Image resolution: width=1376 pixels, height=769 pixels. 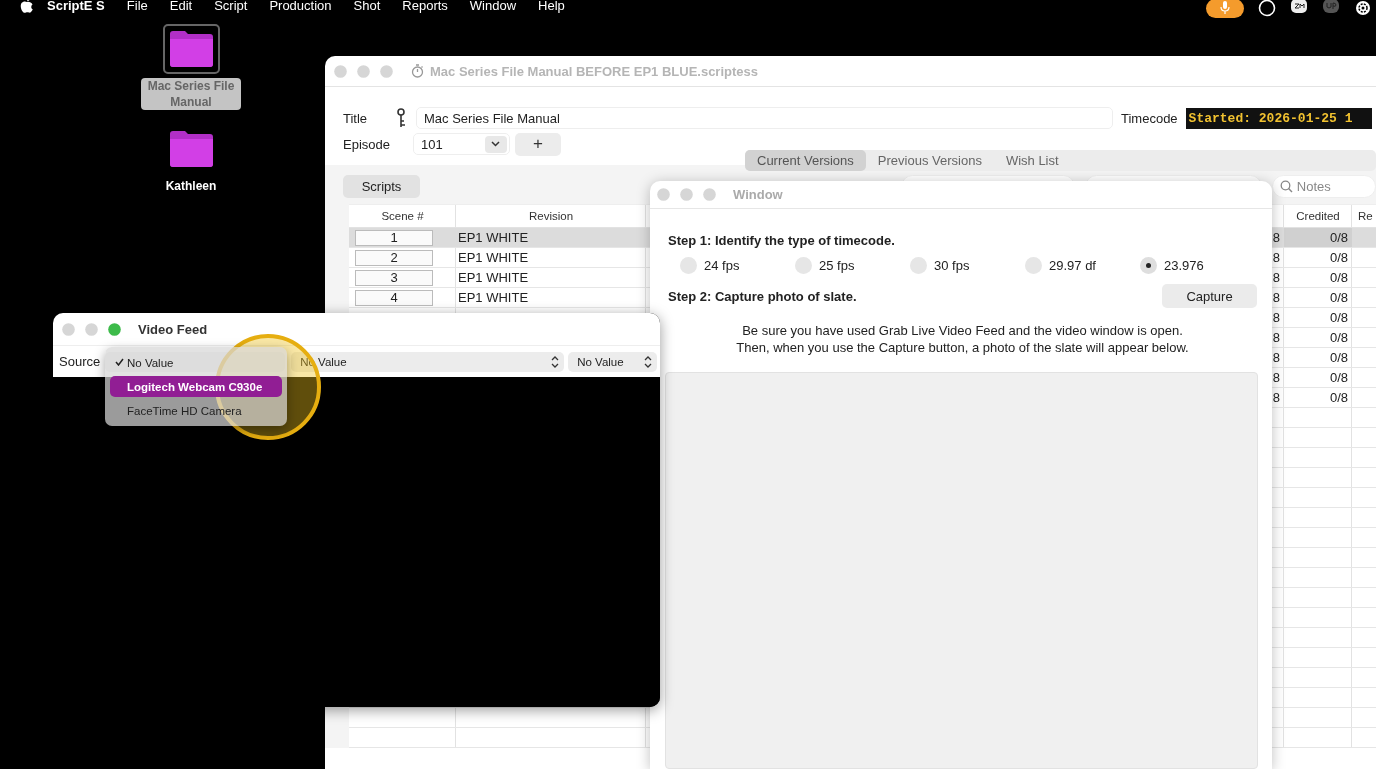 What do you see at coordinates (394, 237) in the screenshot?
I see `table-cell: 1` at bounding box center [394, 237].